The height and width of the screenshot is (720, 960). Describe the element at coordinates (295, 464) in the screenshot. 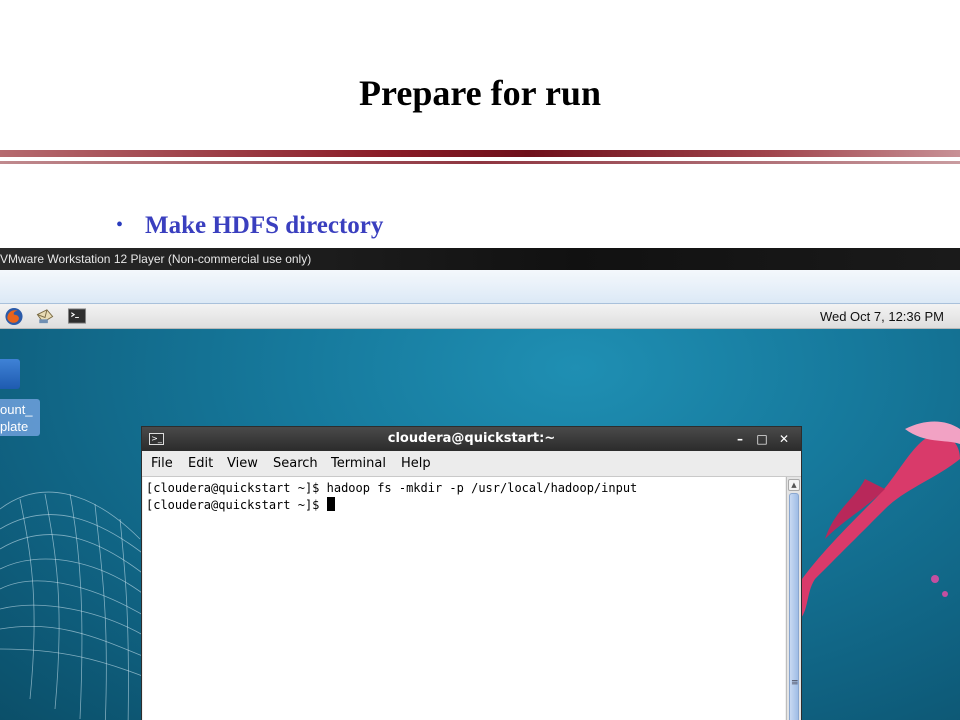

I see `menu-search: Search` at that location.